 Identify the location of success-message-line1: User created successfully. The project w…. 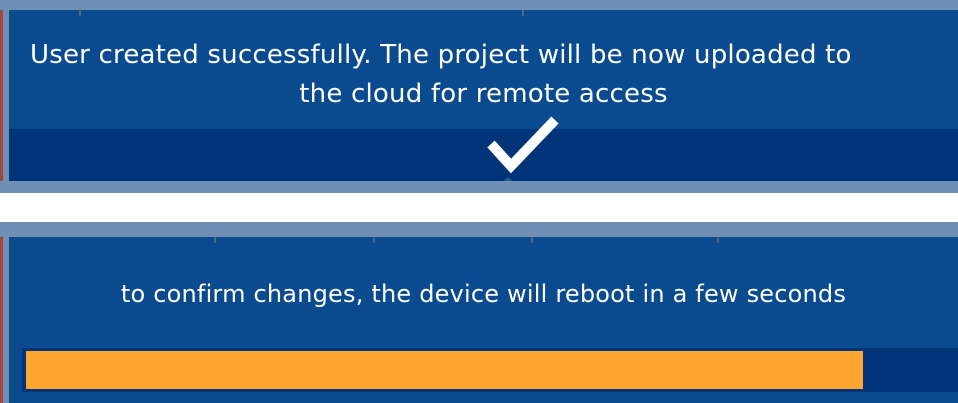
(441, 55).